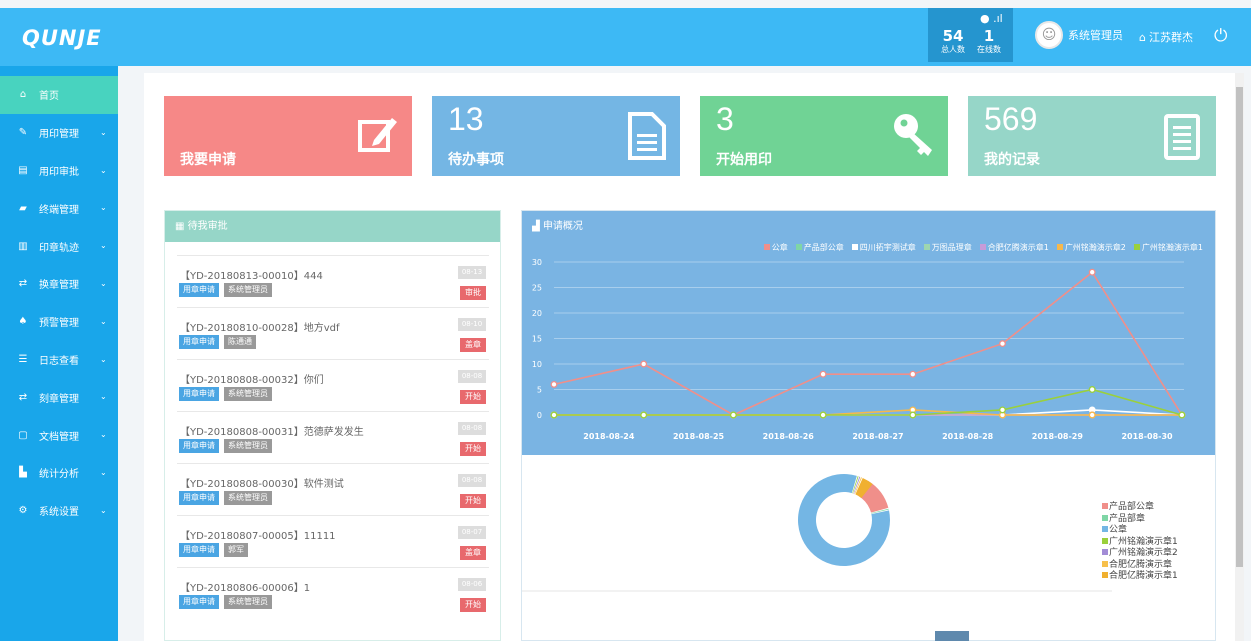 The height and width of the screenshot is (641, 1251). I want to click on company-link: ⌂ 江苏群杰, so click(1166, 37).